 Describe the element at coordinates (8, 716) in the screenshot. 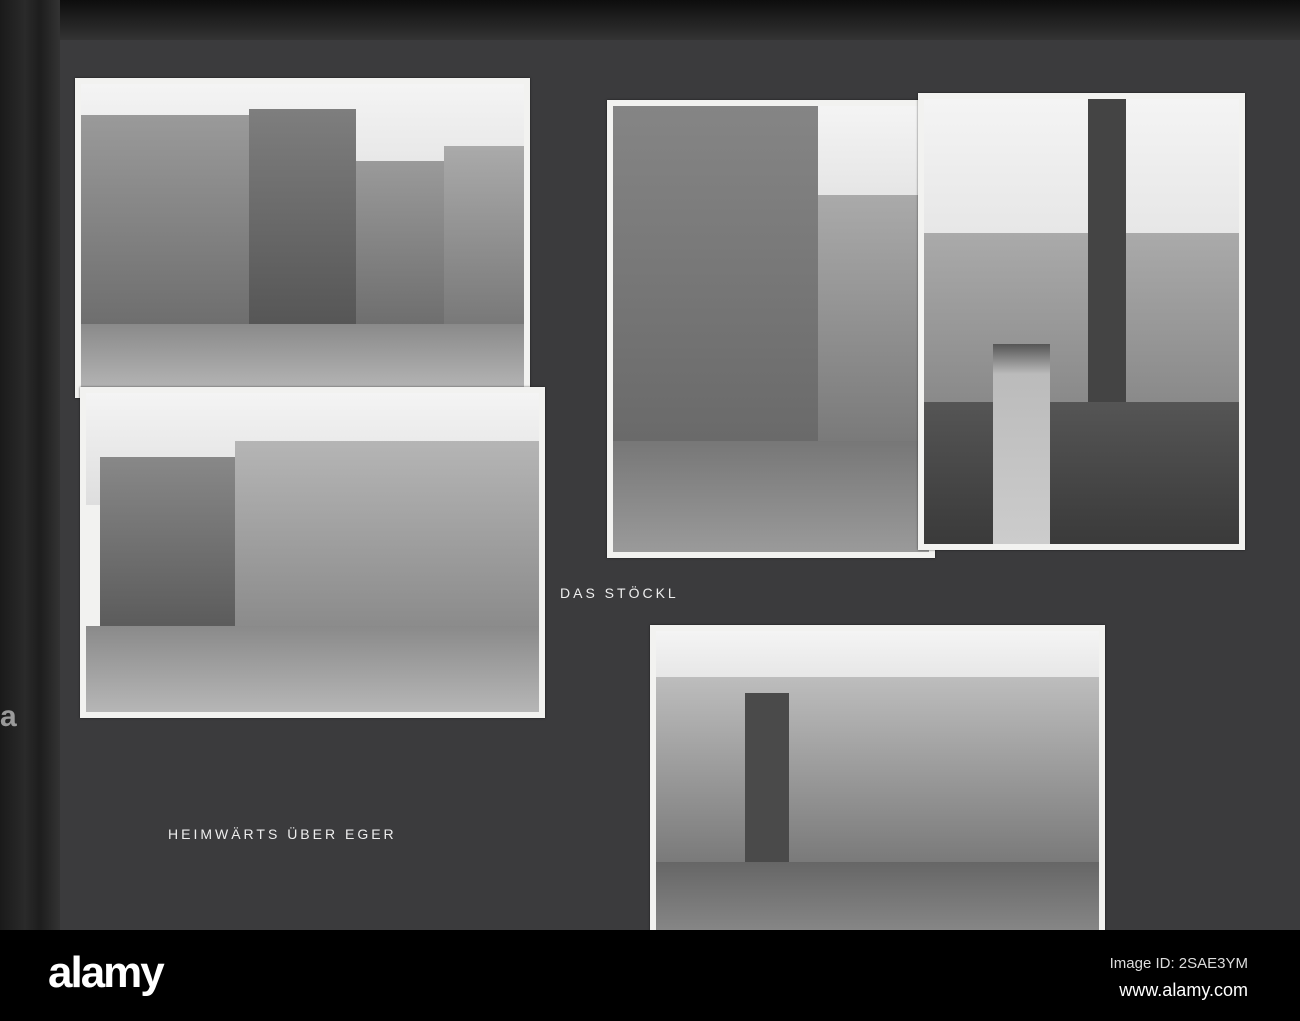

I see `watermark-mark: a` at that location.